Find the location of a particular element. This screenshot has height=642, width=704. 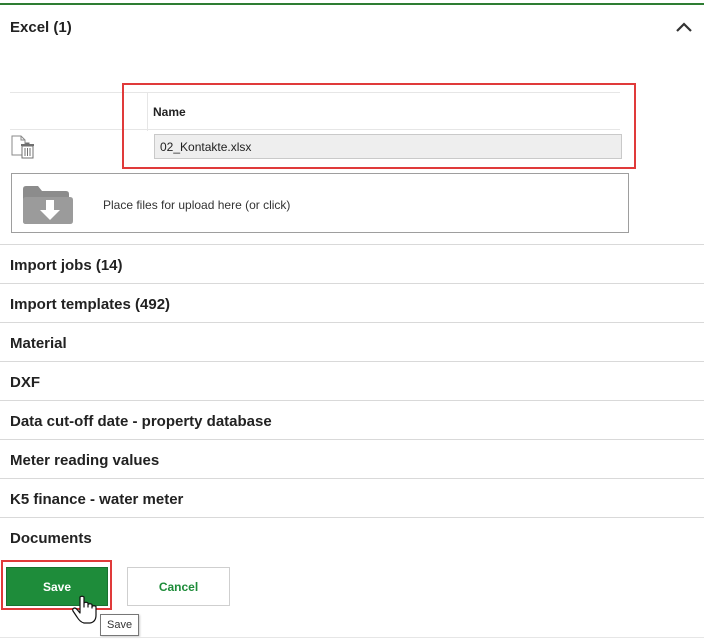

section-meter-reading-values: Meter reading values is located at coordinates (352, 458).